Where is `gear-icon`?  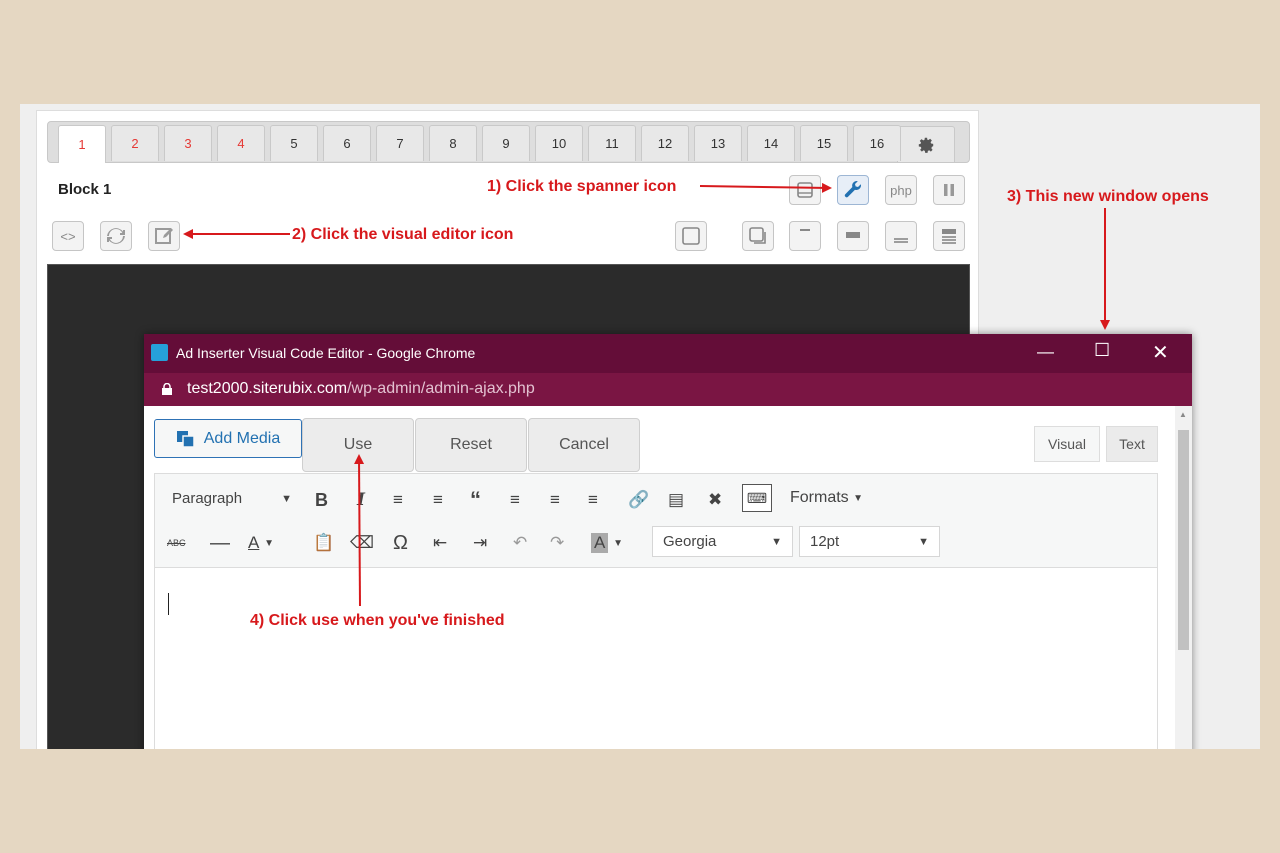
gear-icon is located at coordinates (926, 145).